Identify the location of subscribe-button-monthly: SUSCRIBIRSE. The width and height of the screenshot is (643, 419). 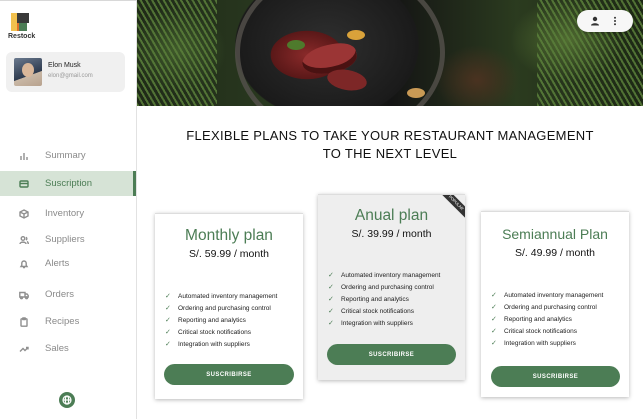
(229, 374).